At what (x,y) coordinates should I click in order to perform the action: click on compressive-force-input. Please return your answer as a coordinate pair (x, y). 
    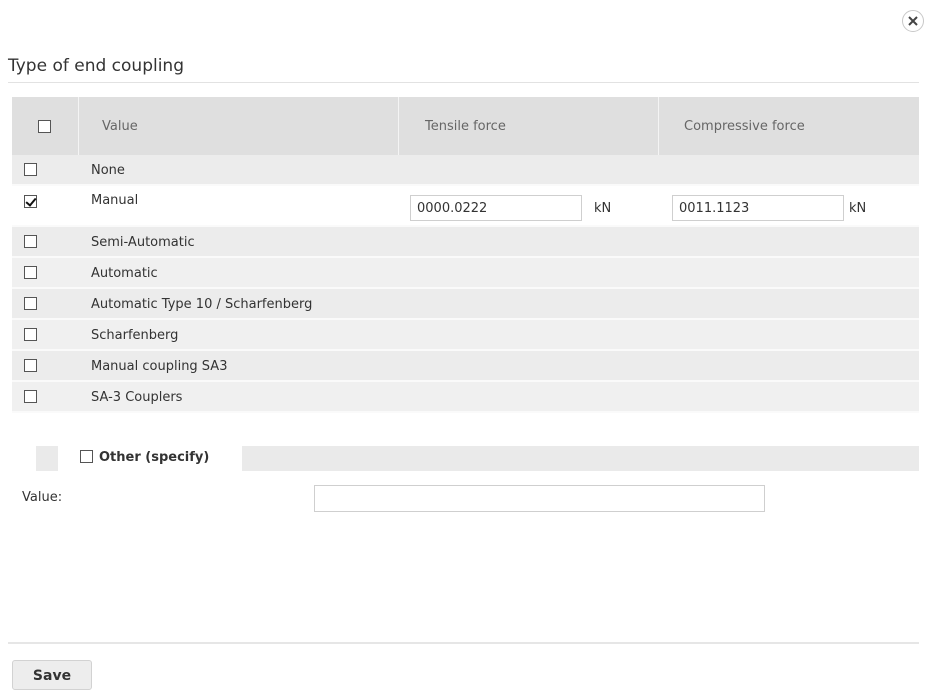
    Looking at the image, I should click on (758, 208).